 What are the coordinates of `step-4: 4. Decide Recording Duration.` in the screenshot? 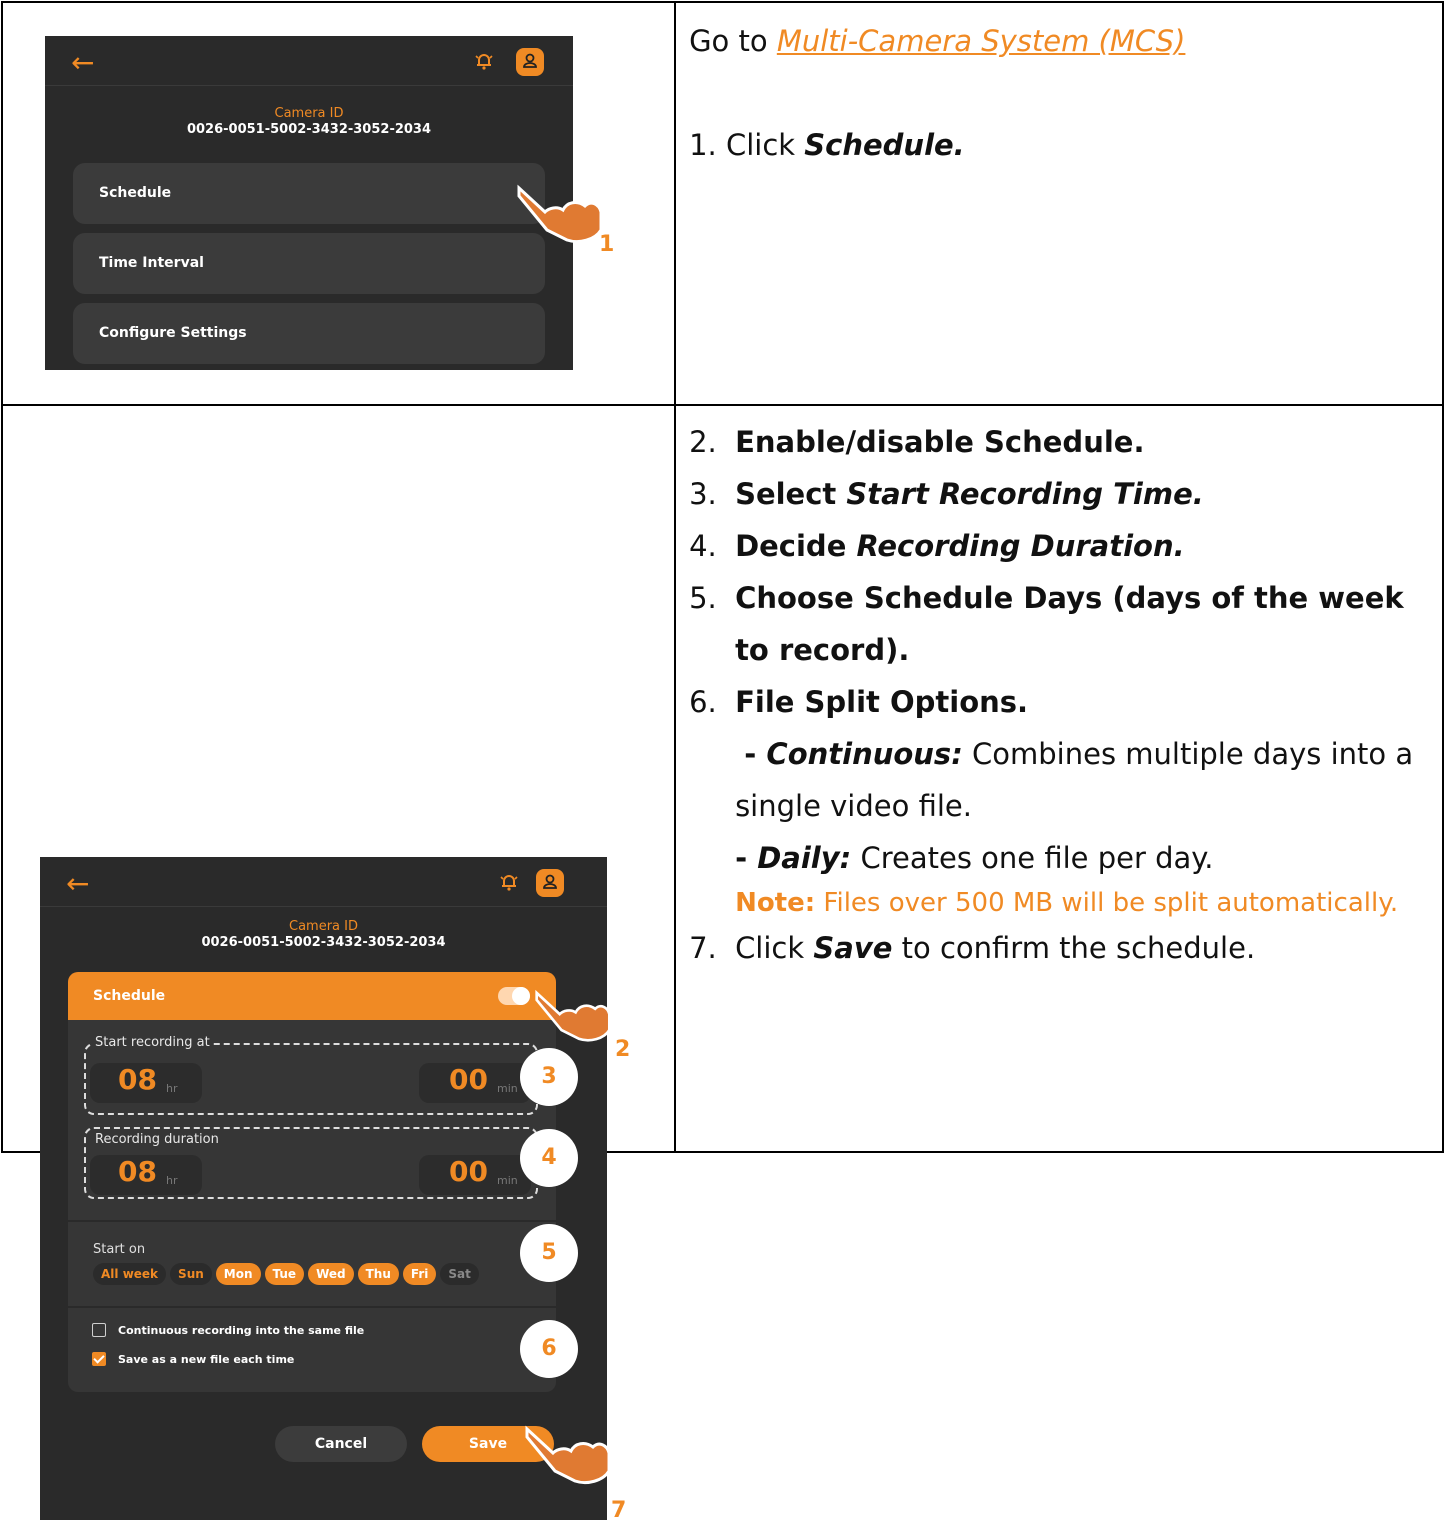 It's located at (1059, 546).